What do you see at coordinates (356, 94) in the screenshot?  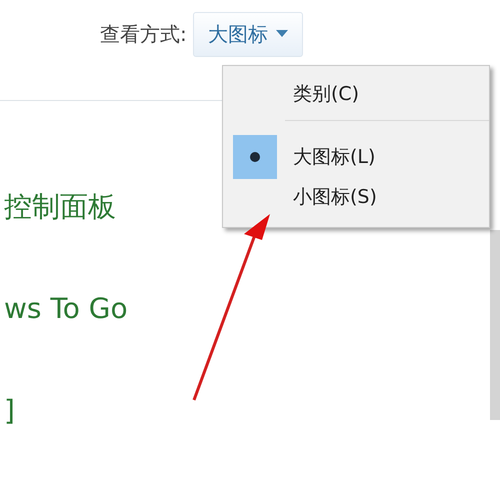 I see `menu-item: 类别(C)` at bounding box center [356, 94].